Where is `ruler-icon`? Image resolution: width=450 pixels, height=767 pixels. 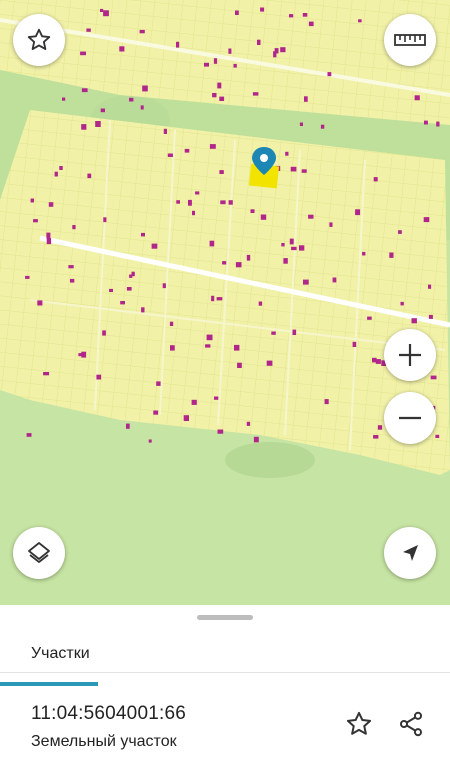
ruler-icon is located at coordinates (410, 40).